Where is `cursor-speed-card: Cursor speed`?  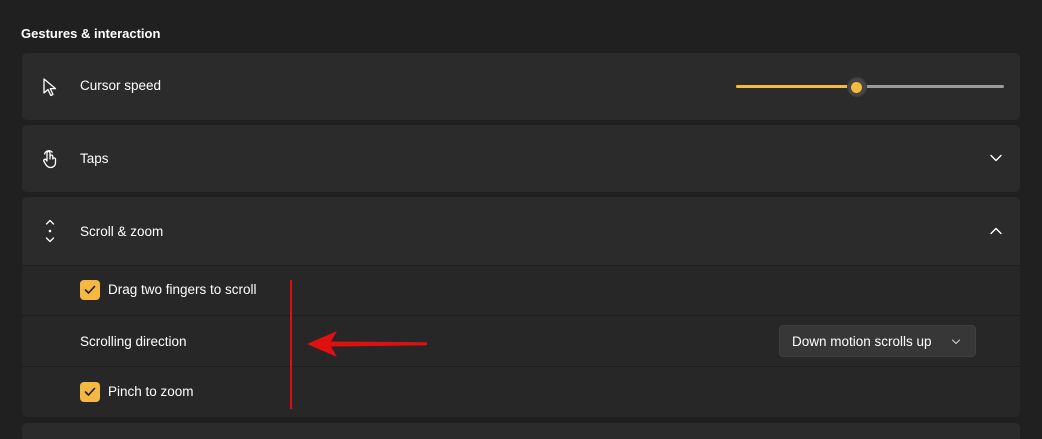
cursor-speed-card: Cursor speed is located at coordinates (521, 86).